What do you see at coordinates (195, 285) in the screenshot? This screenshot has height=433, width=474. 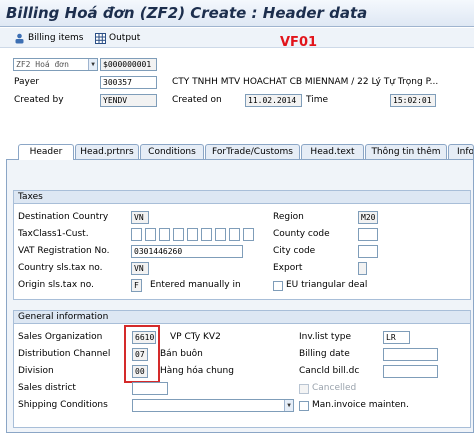 I see `origin-sls-tax-text: Entered manually in` at bounding box center [195, 285].